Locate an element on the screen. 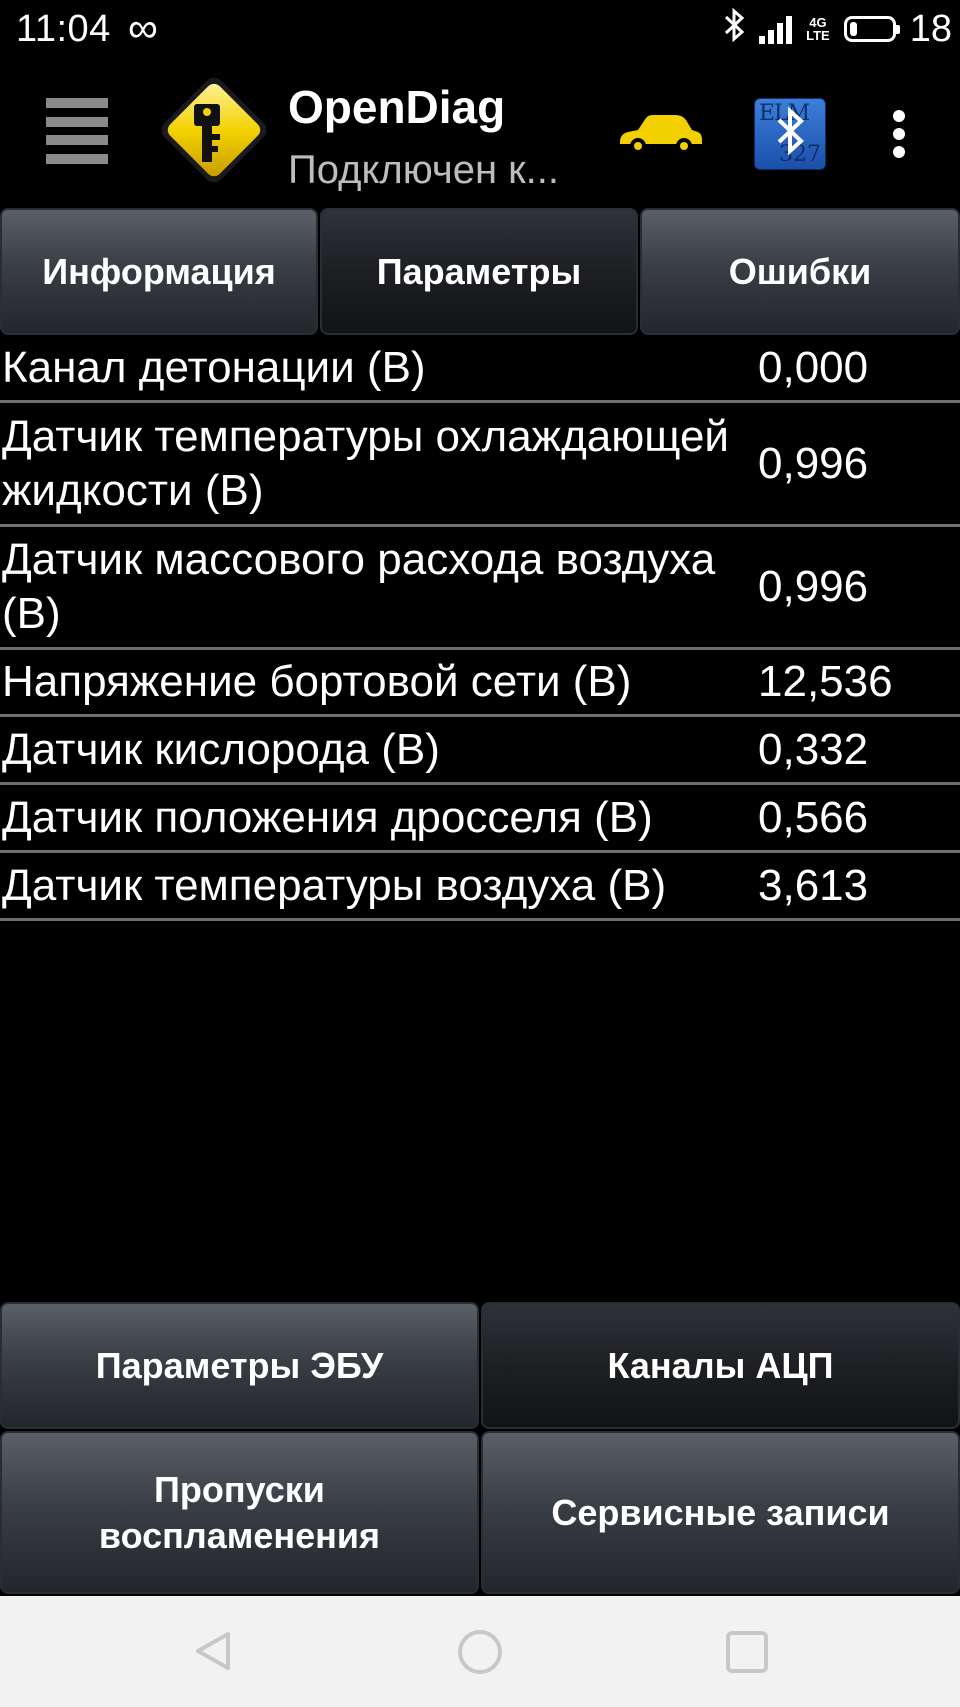 This screenshot has height=1707, width=960. misfires-button: Пропуски воспламенения is located at coordinates (239, 1512).